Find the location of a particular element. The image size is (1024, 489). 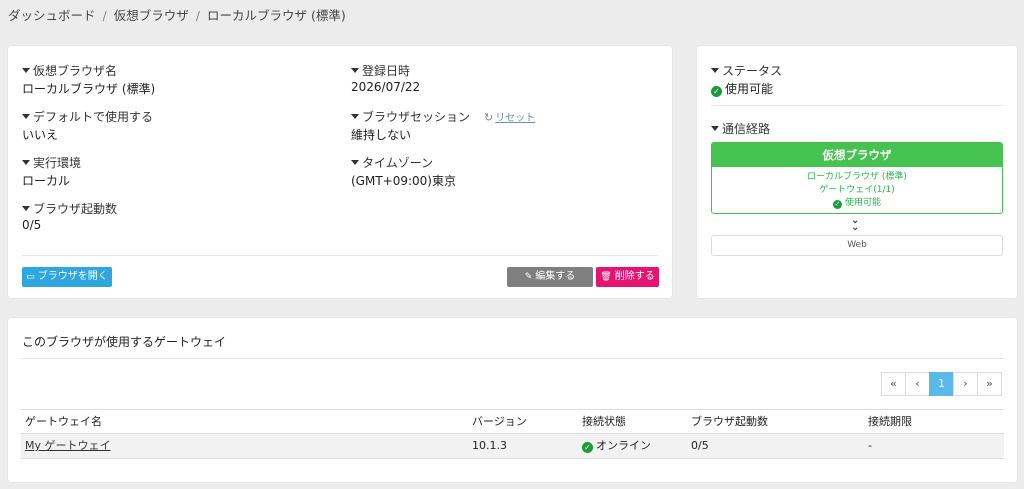

refresh-icon: ↻ is located at coordinates (489, 117).